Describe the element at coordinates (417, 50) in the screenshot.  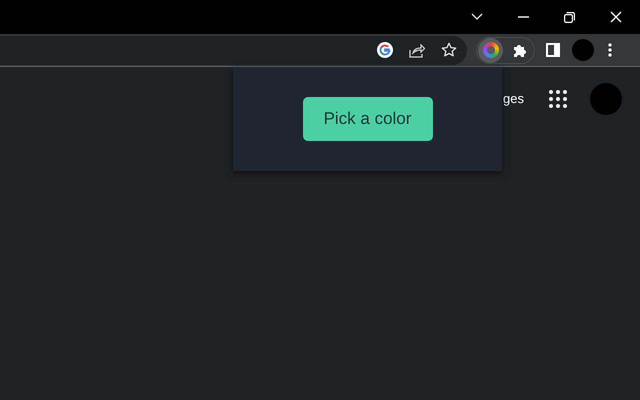
I see `share-icon` at that location.